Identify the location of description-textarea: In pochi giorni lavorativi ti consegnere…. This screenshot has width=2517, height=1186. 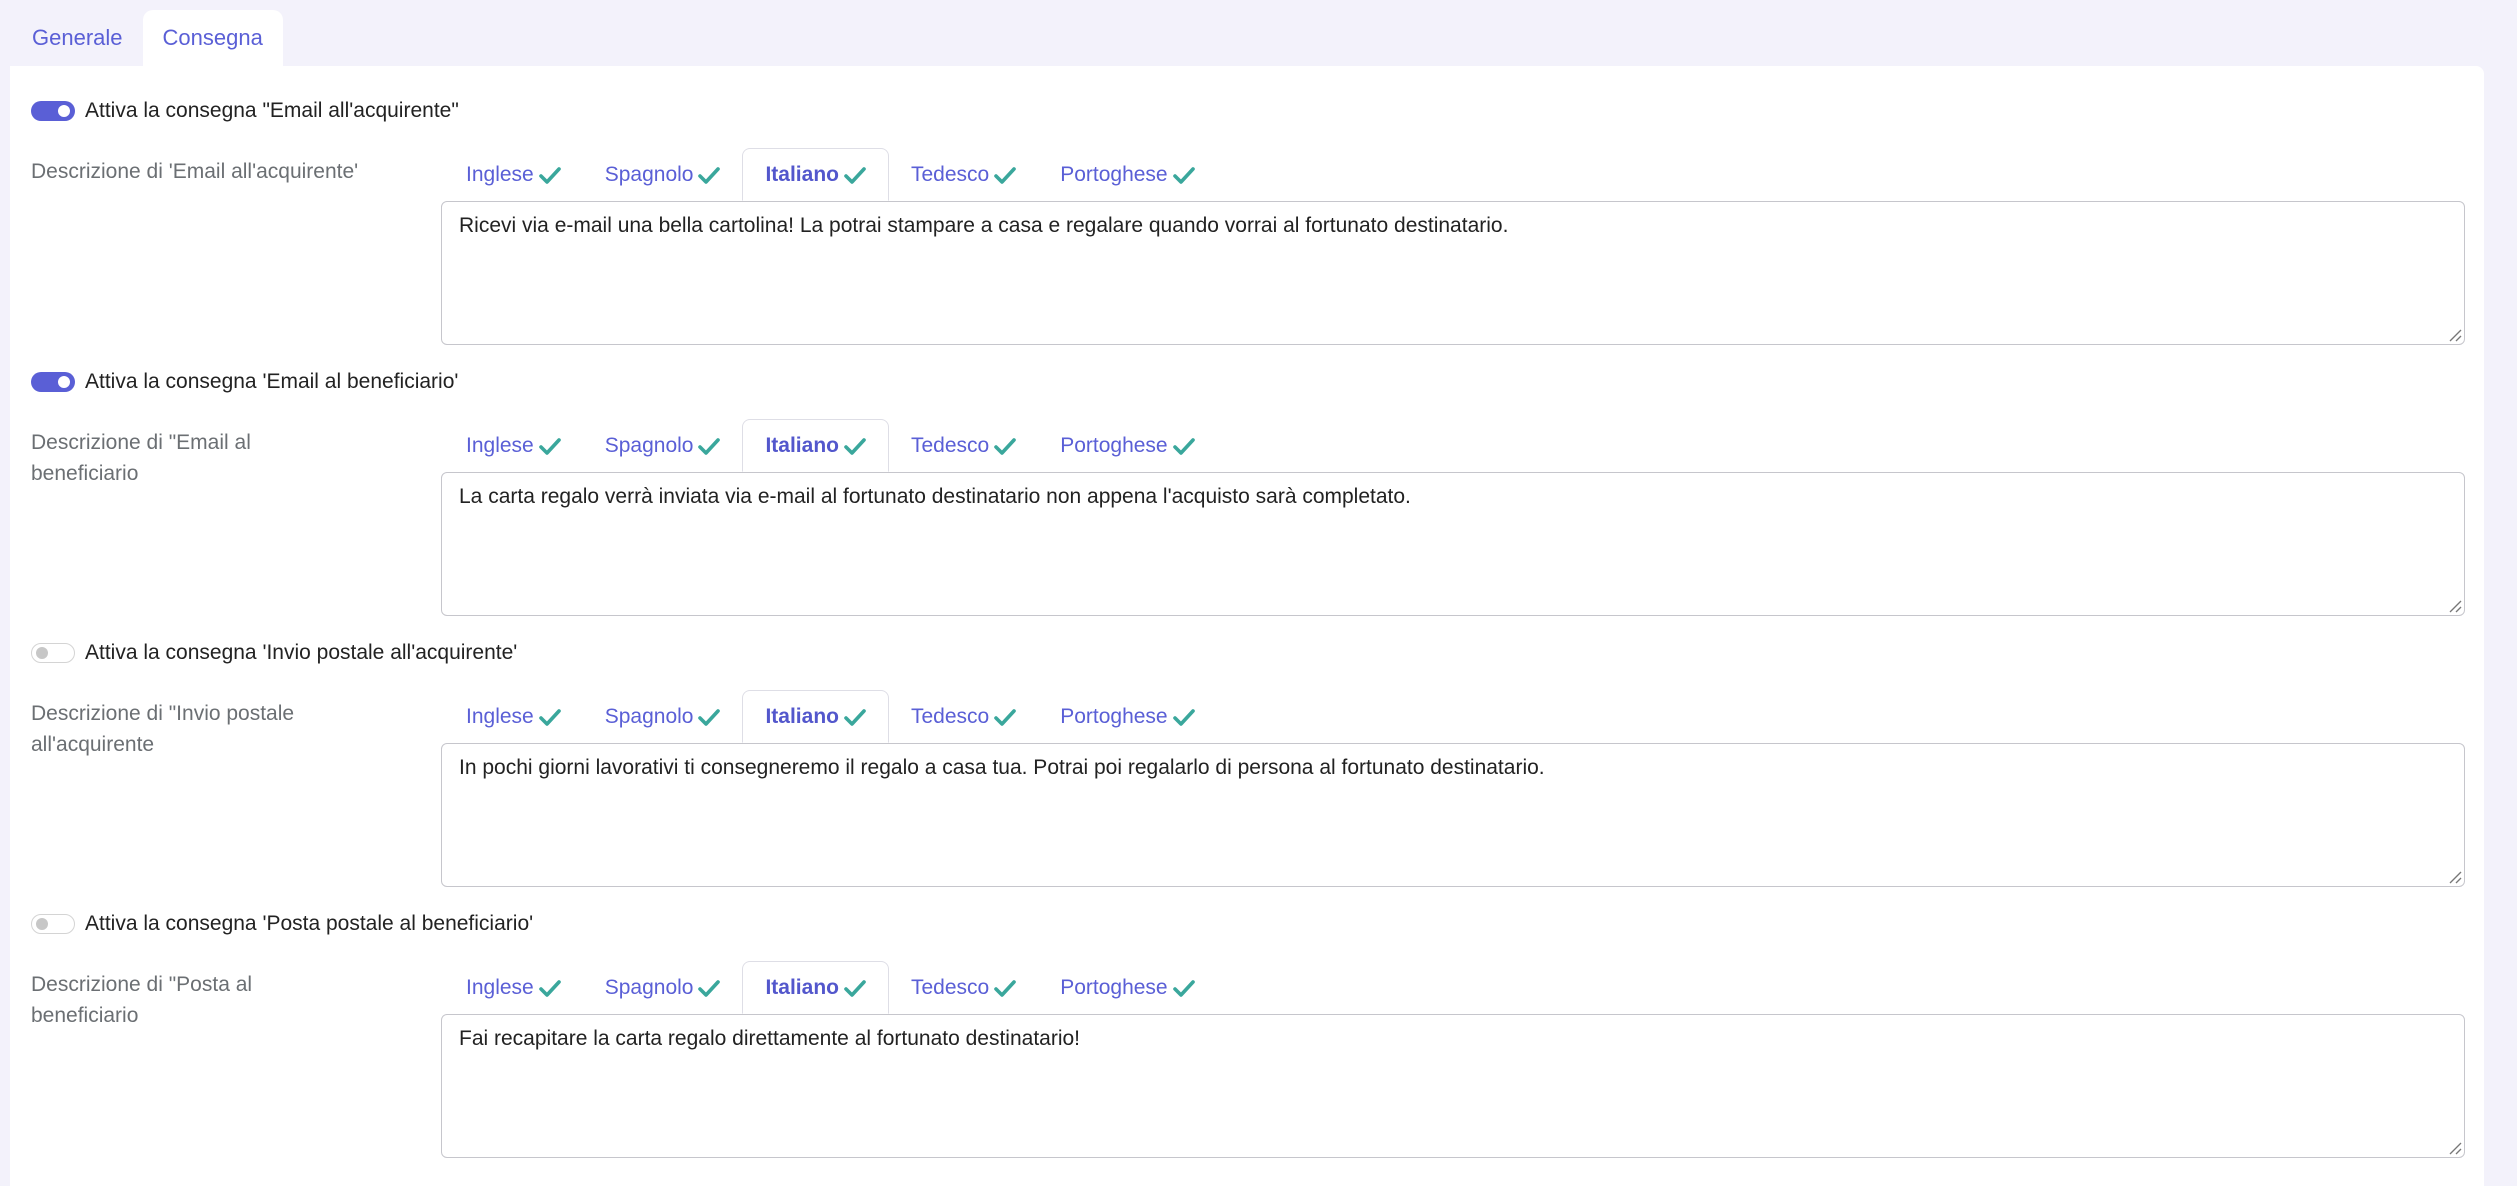
(1453, 815).